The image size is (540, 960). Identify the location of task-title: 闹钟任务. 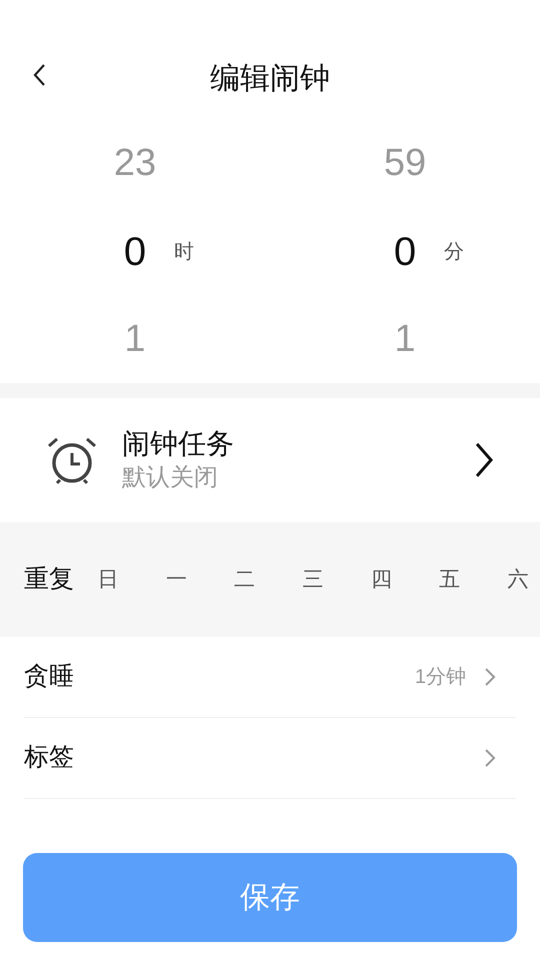
(178, 444).